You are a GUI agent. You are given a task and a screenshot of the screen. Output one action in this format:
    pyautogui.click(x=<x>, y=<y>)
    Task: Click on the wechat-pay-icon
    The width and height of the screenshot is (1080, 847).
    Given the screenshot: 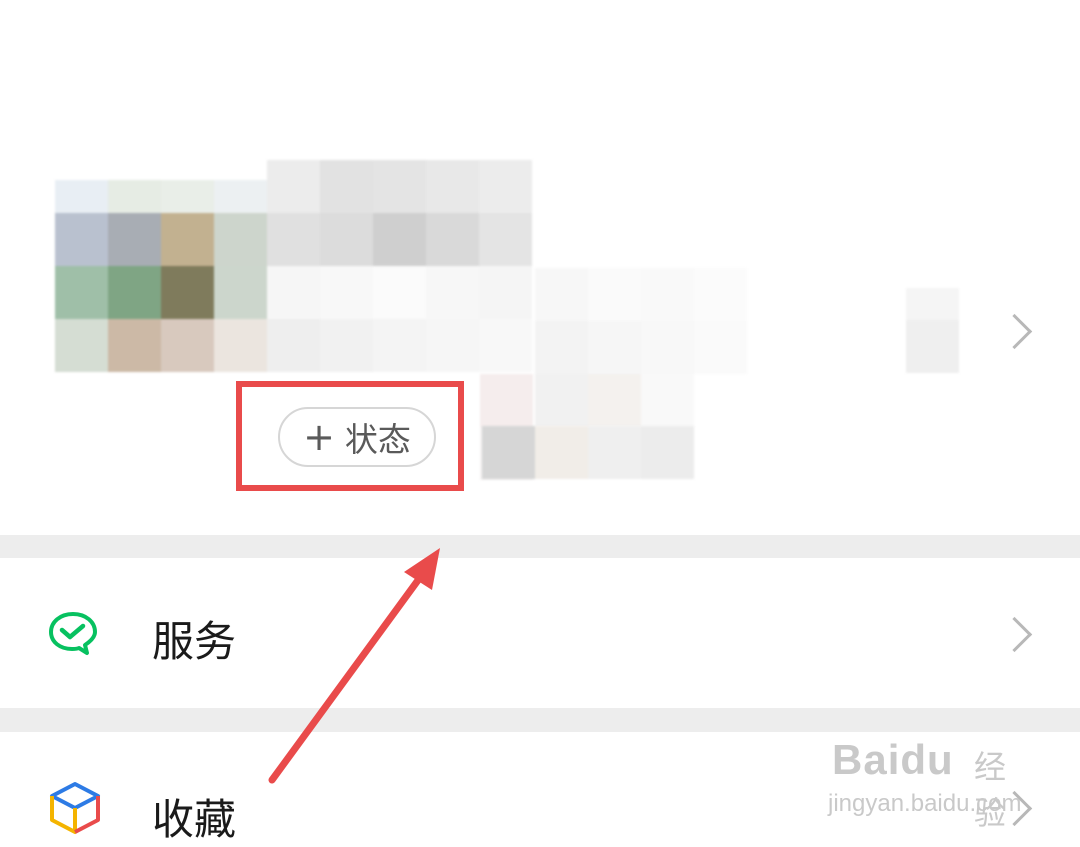 What is the action you would take?
    pyautogui.click(x=73, y=636)
    